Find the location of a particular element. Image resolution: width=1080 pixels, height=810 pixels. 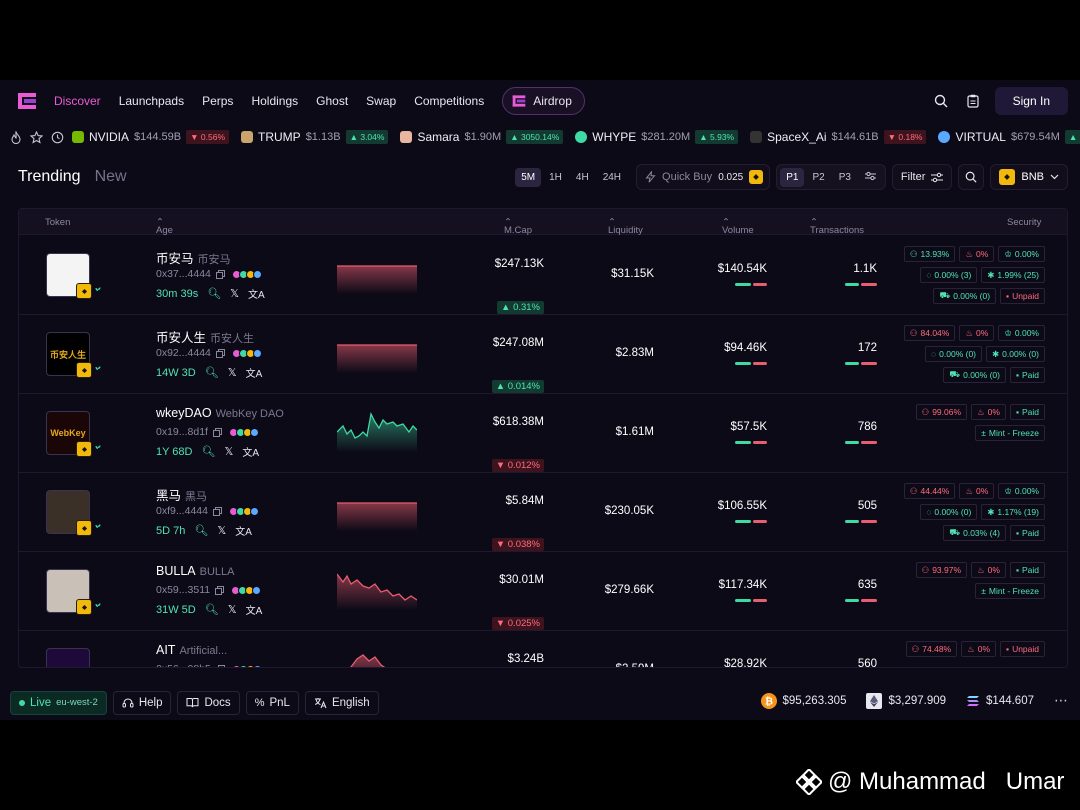

chain-selector: BNB is located at coordinates (1029, 177).